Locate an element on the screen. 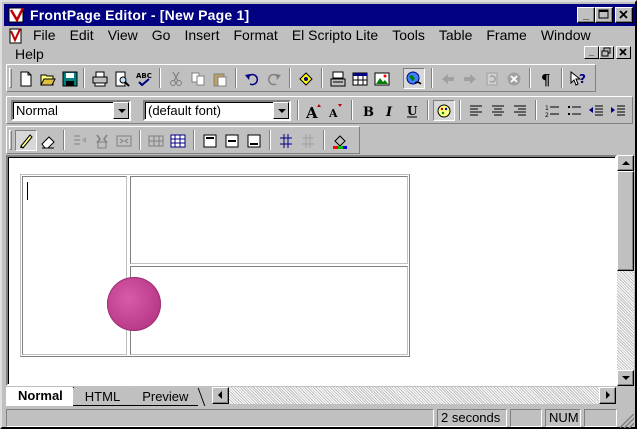  refresh-button is located at coordinates (492, 78).